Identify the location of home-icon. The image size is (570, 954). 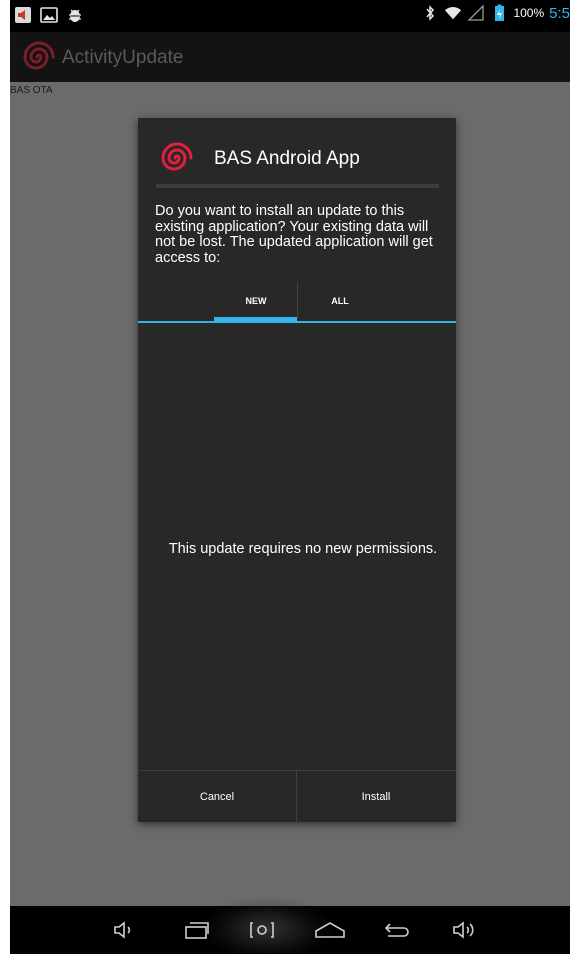
(330, 930).